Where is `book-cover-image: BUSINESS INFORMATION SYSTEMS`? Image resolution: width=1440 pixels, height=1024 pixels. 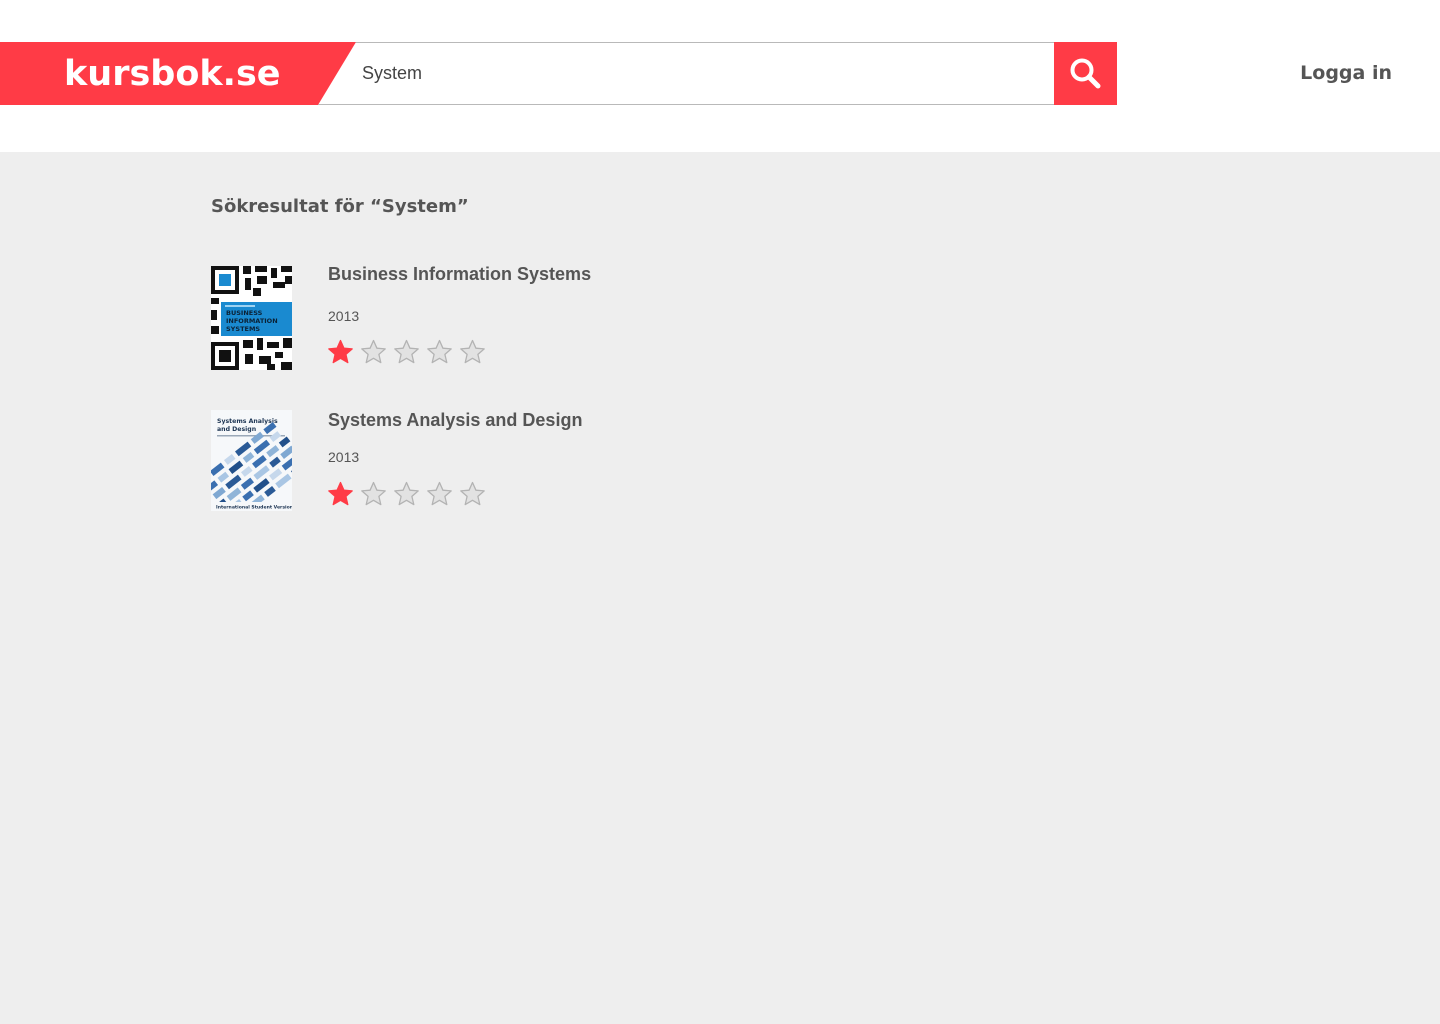
book-cover-image: BUSINESS INFORMATION SYSTEMS is located at coordinates (251, 318).